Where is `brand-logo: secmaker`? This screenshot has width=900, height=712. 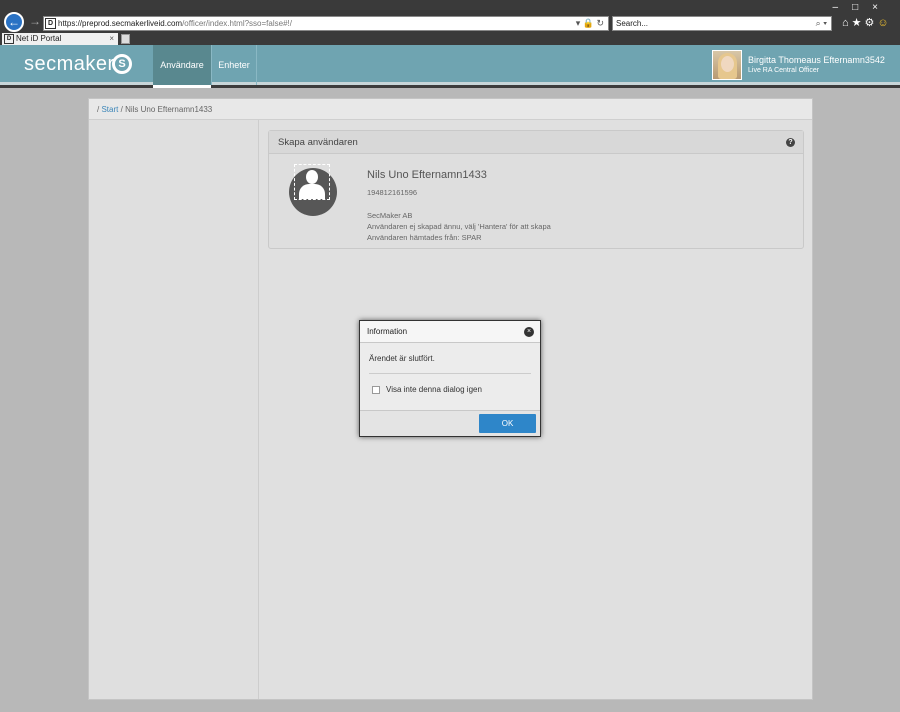
brand-logo: secmaker is located at coordinates (69, 64).